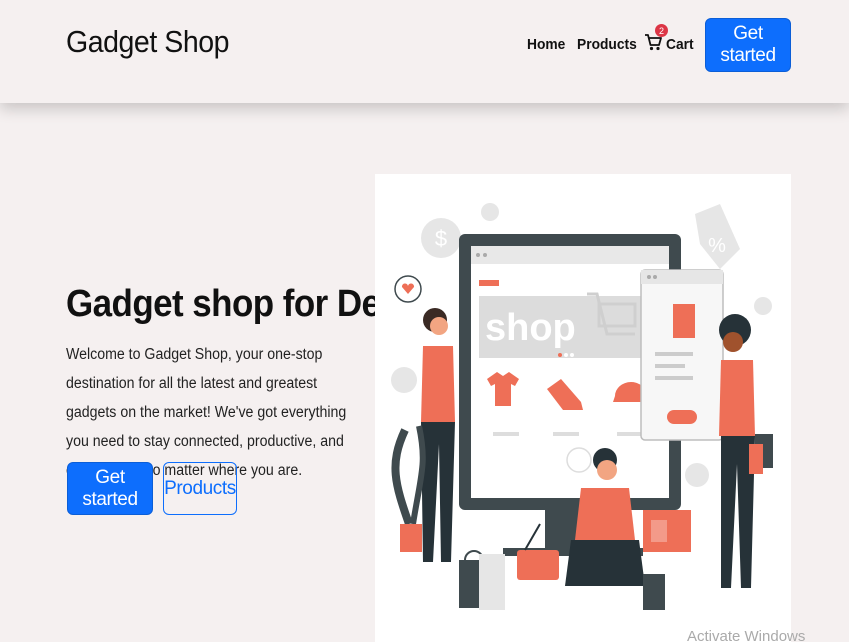  I want to click on nav-link-products: Products, so click(607, 44).